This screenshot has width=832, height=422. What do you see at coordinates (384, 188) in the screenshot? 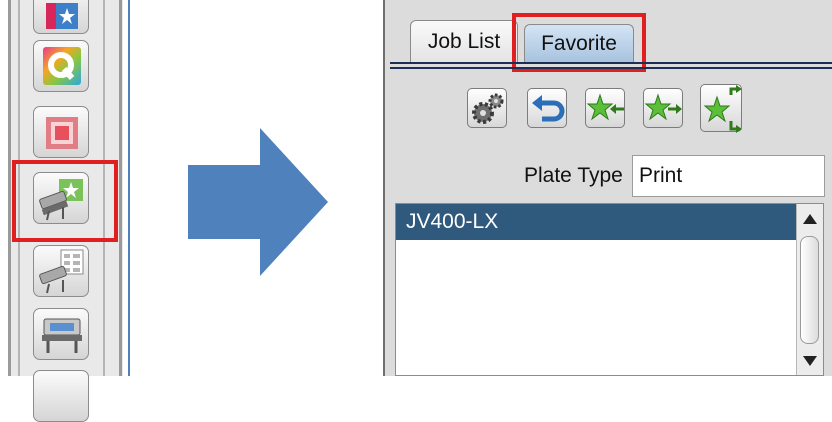
I see `panel-border` at bounding box center [384, 188].